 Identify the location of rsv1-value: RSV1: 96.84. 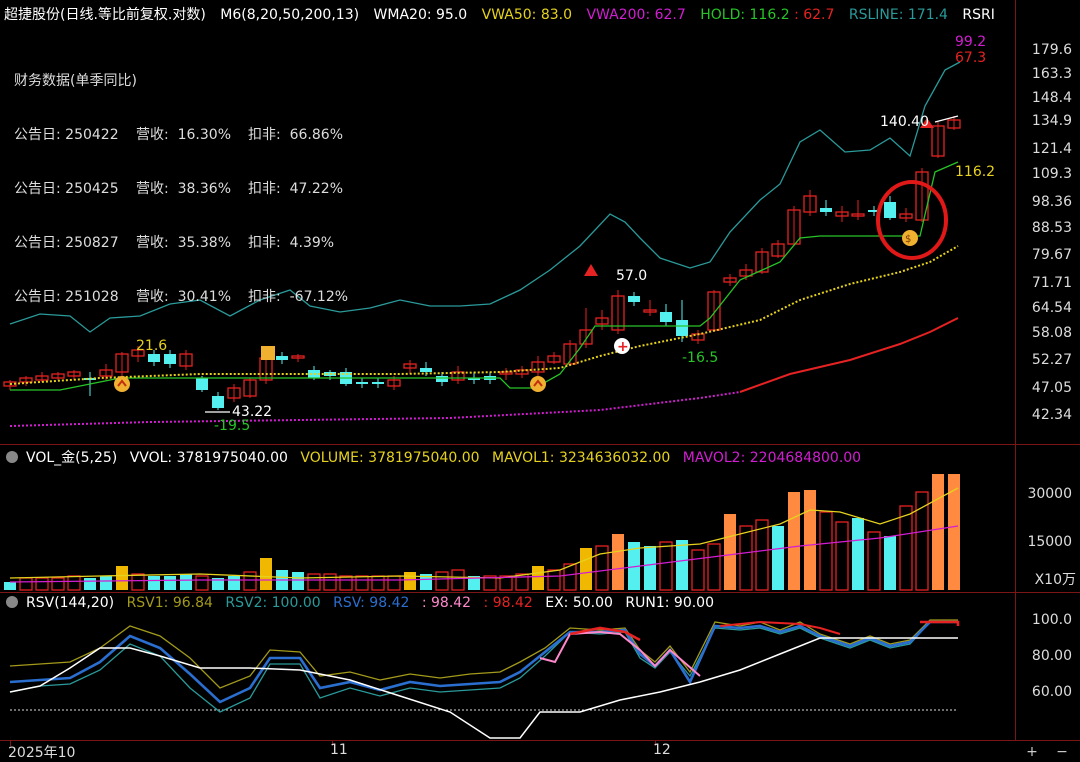
(169, 603).